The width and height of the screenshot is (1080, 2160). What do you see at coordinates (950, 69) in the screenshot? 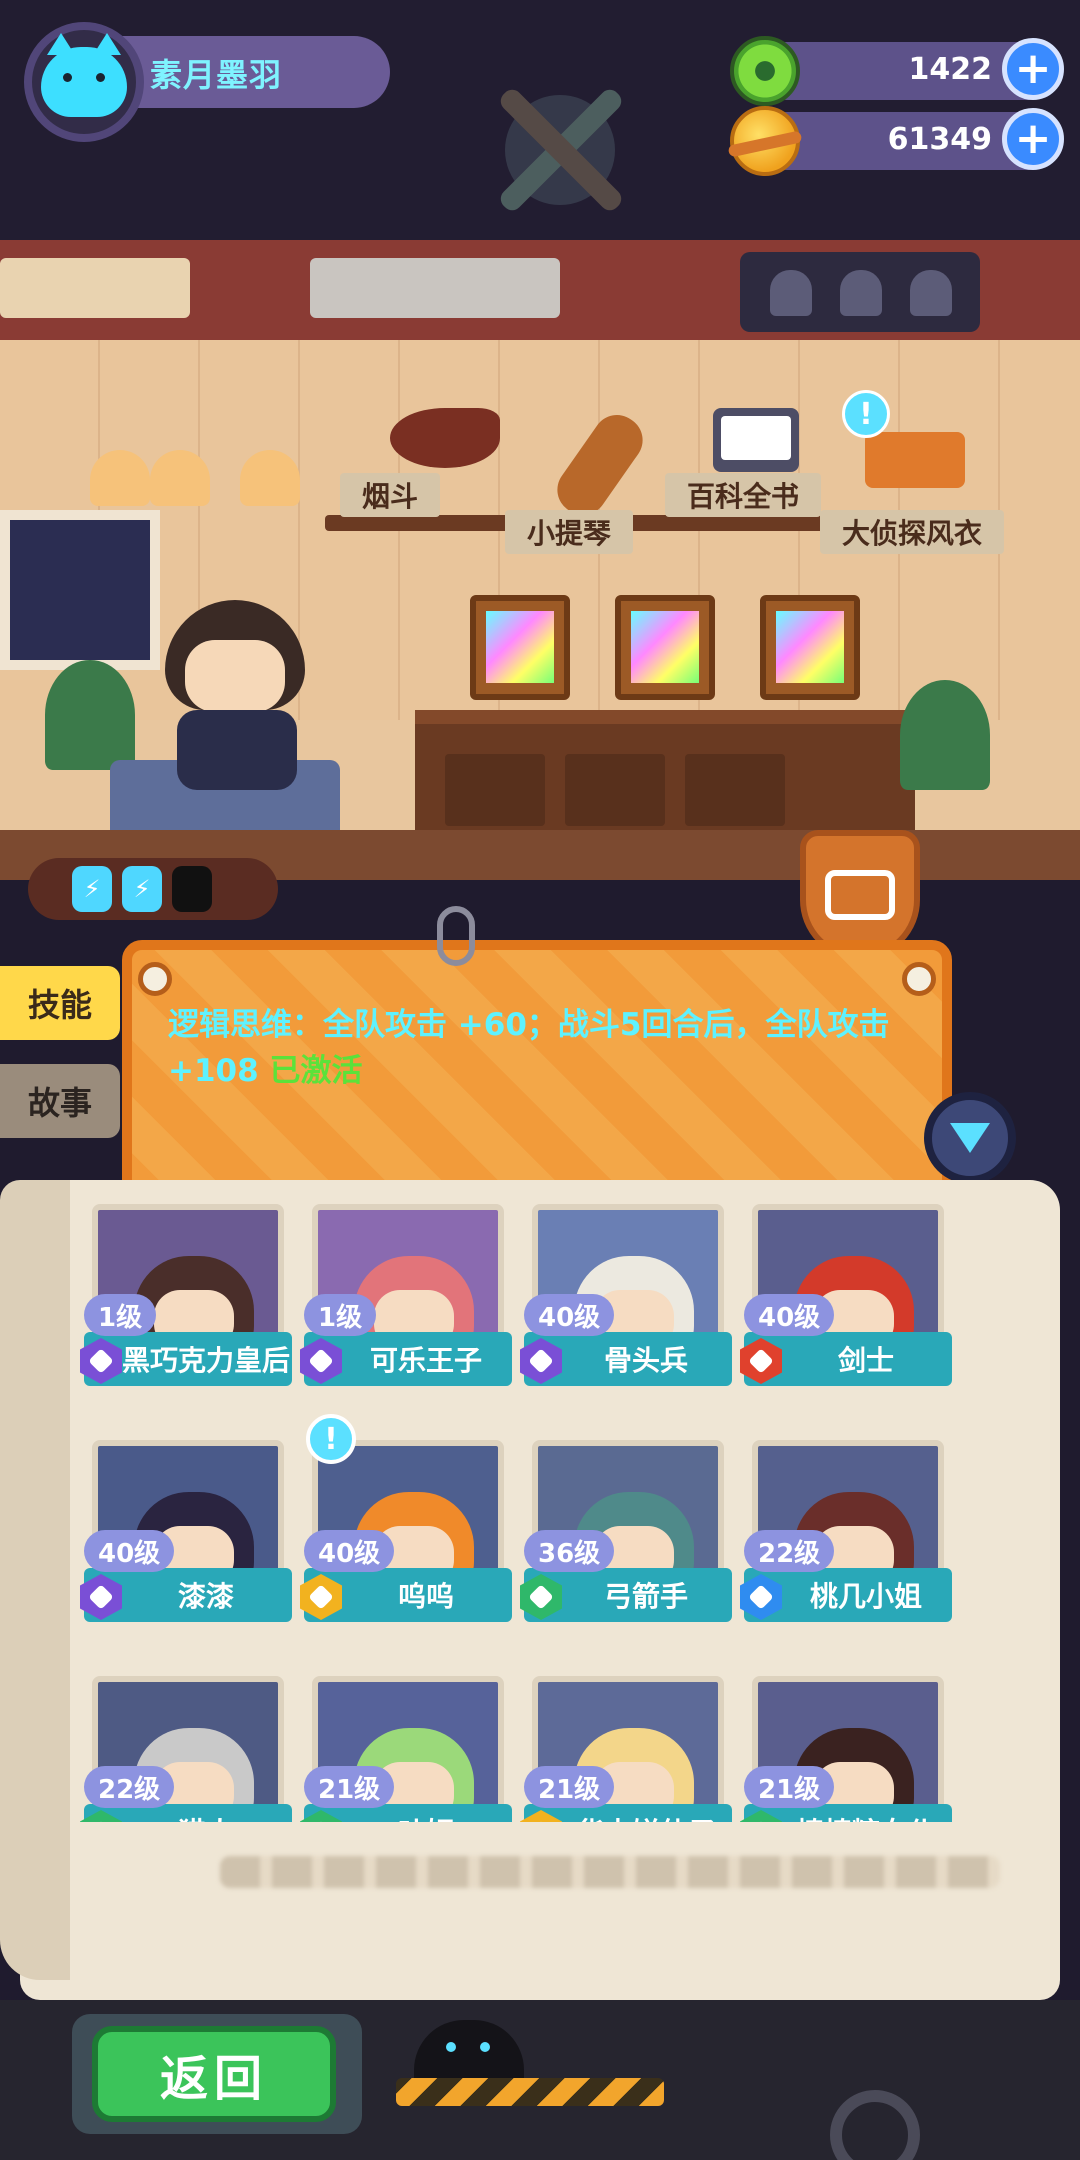
I see `donut-amount: 1422` at bounding box center [950, 69].